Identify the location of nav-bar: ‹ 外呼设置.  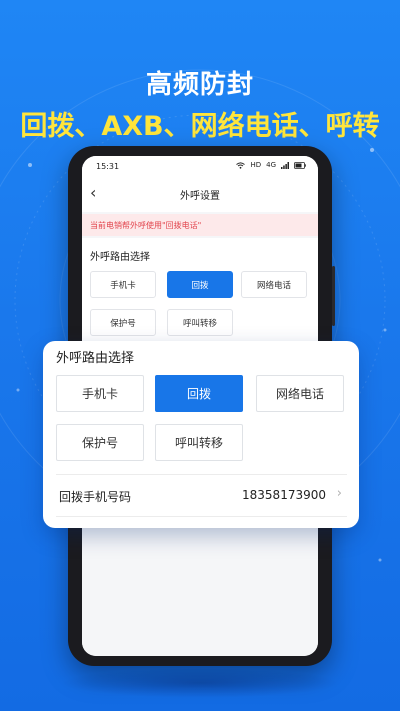
(200, 194).